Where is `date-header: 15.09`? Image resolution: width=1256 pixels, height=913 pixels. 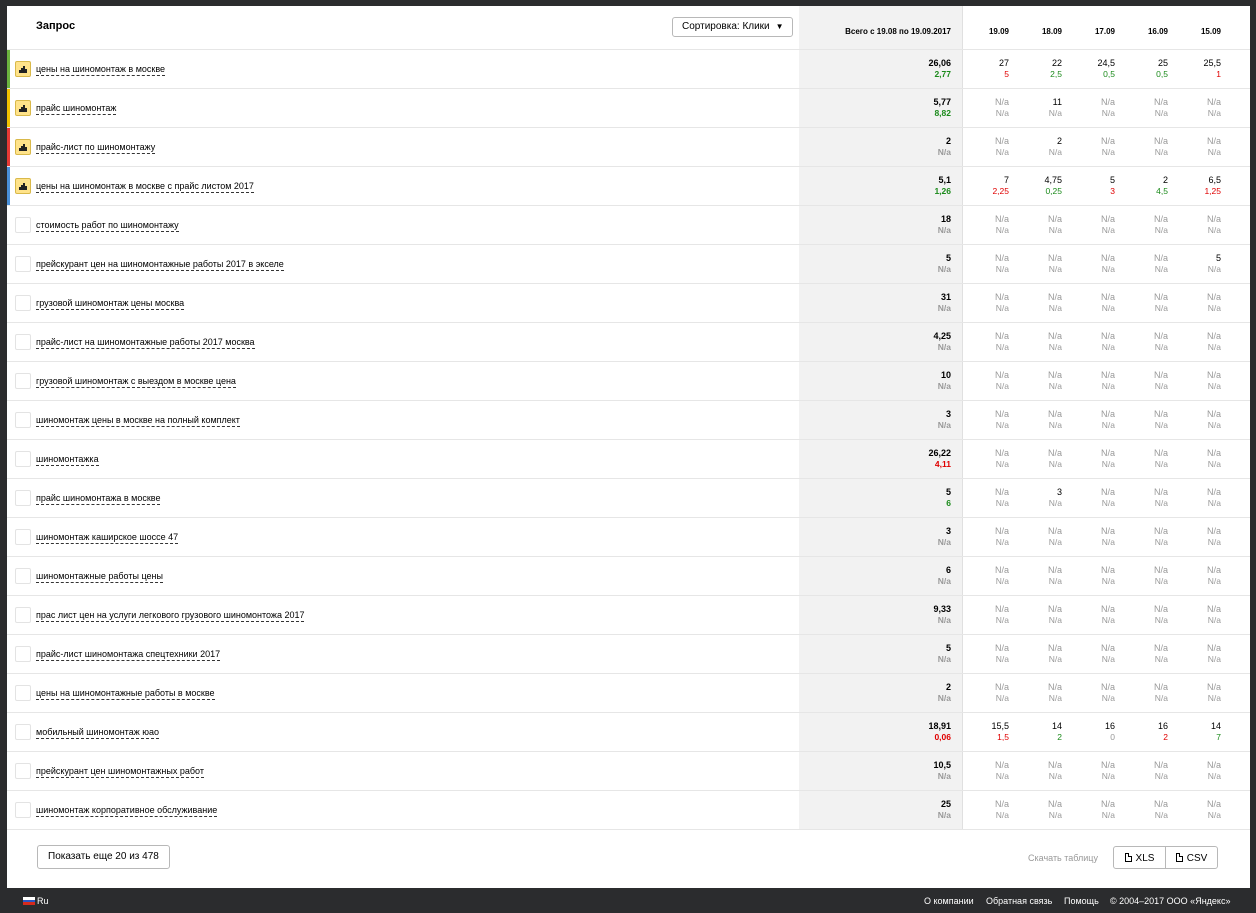 date-header: 15.09 is located at coordinates (1210, 31).